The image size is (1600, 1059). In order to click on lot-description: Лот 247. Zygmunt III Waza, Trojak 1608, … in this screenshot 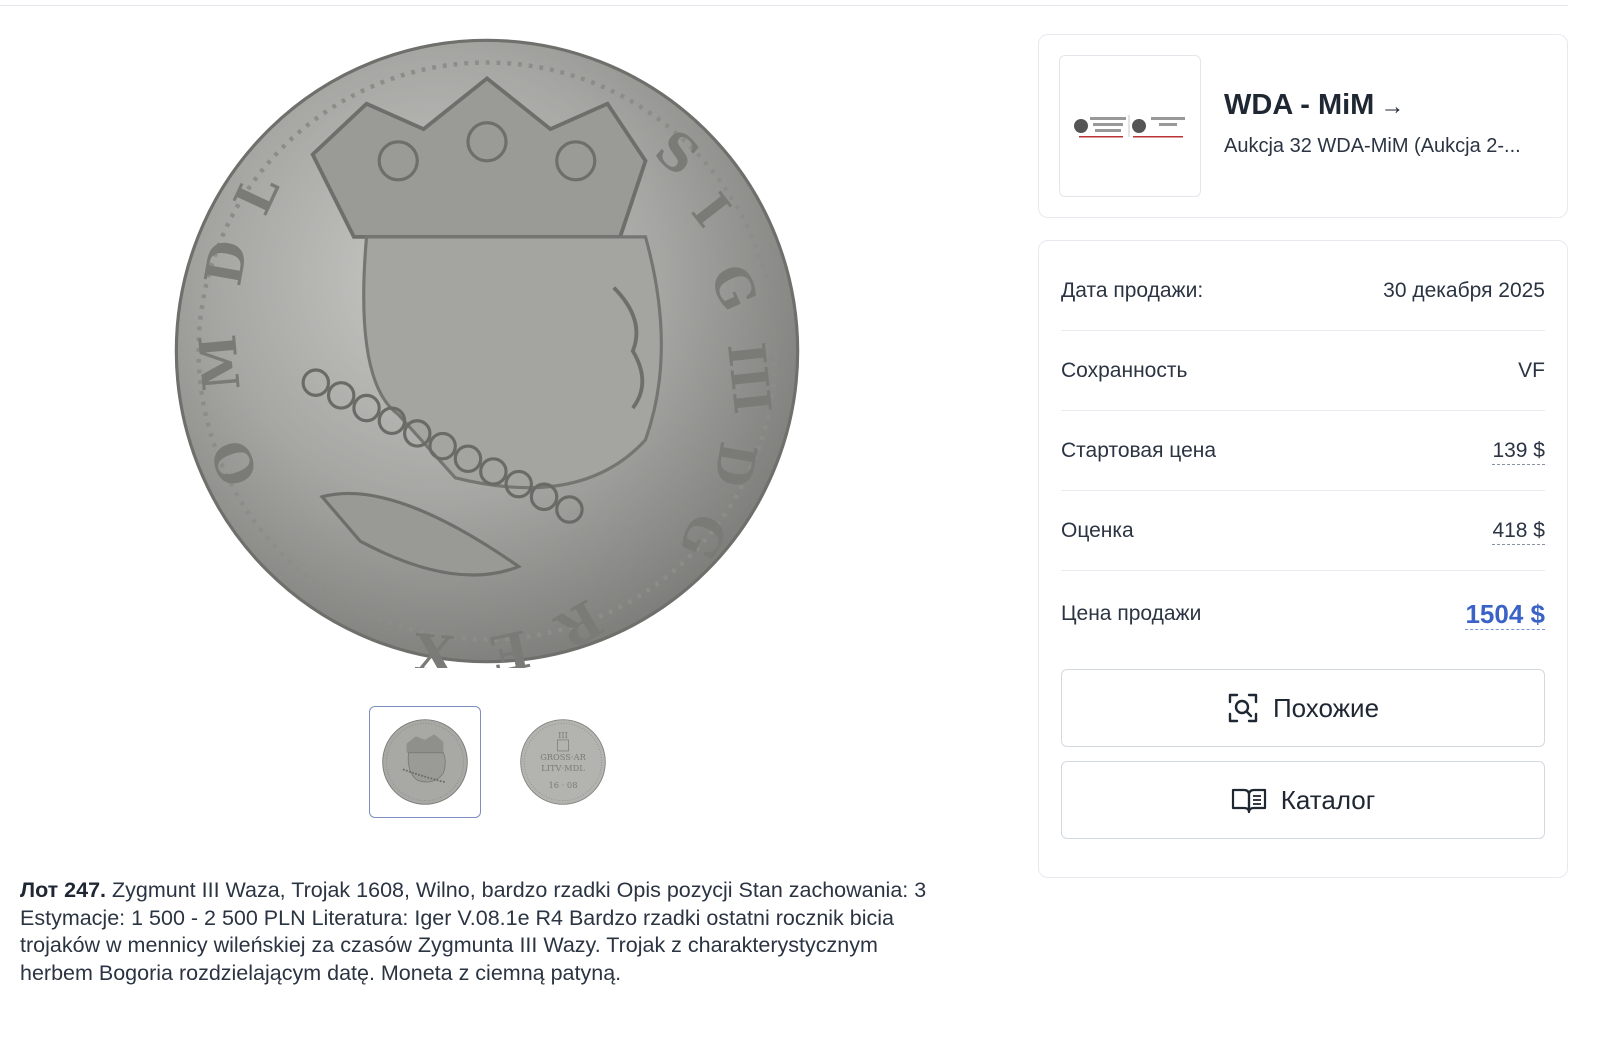, I will do `click(485, 932)`.